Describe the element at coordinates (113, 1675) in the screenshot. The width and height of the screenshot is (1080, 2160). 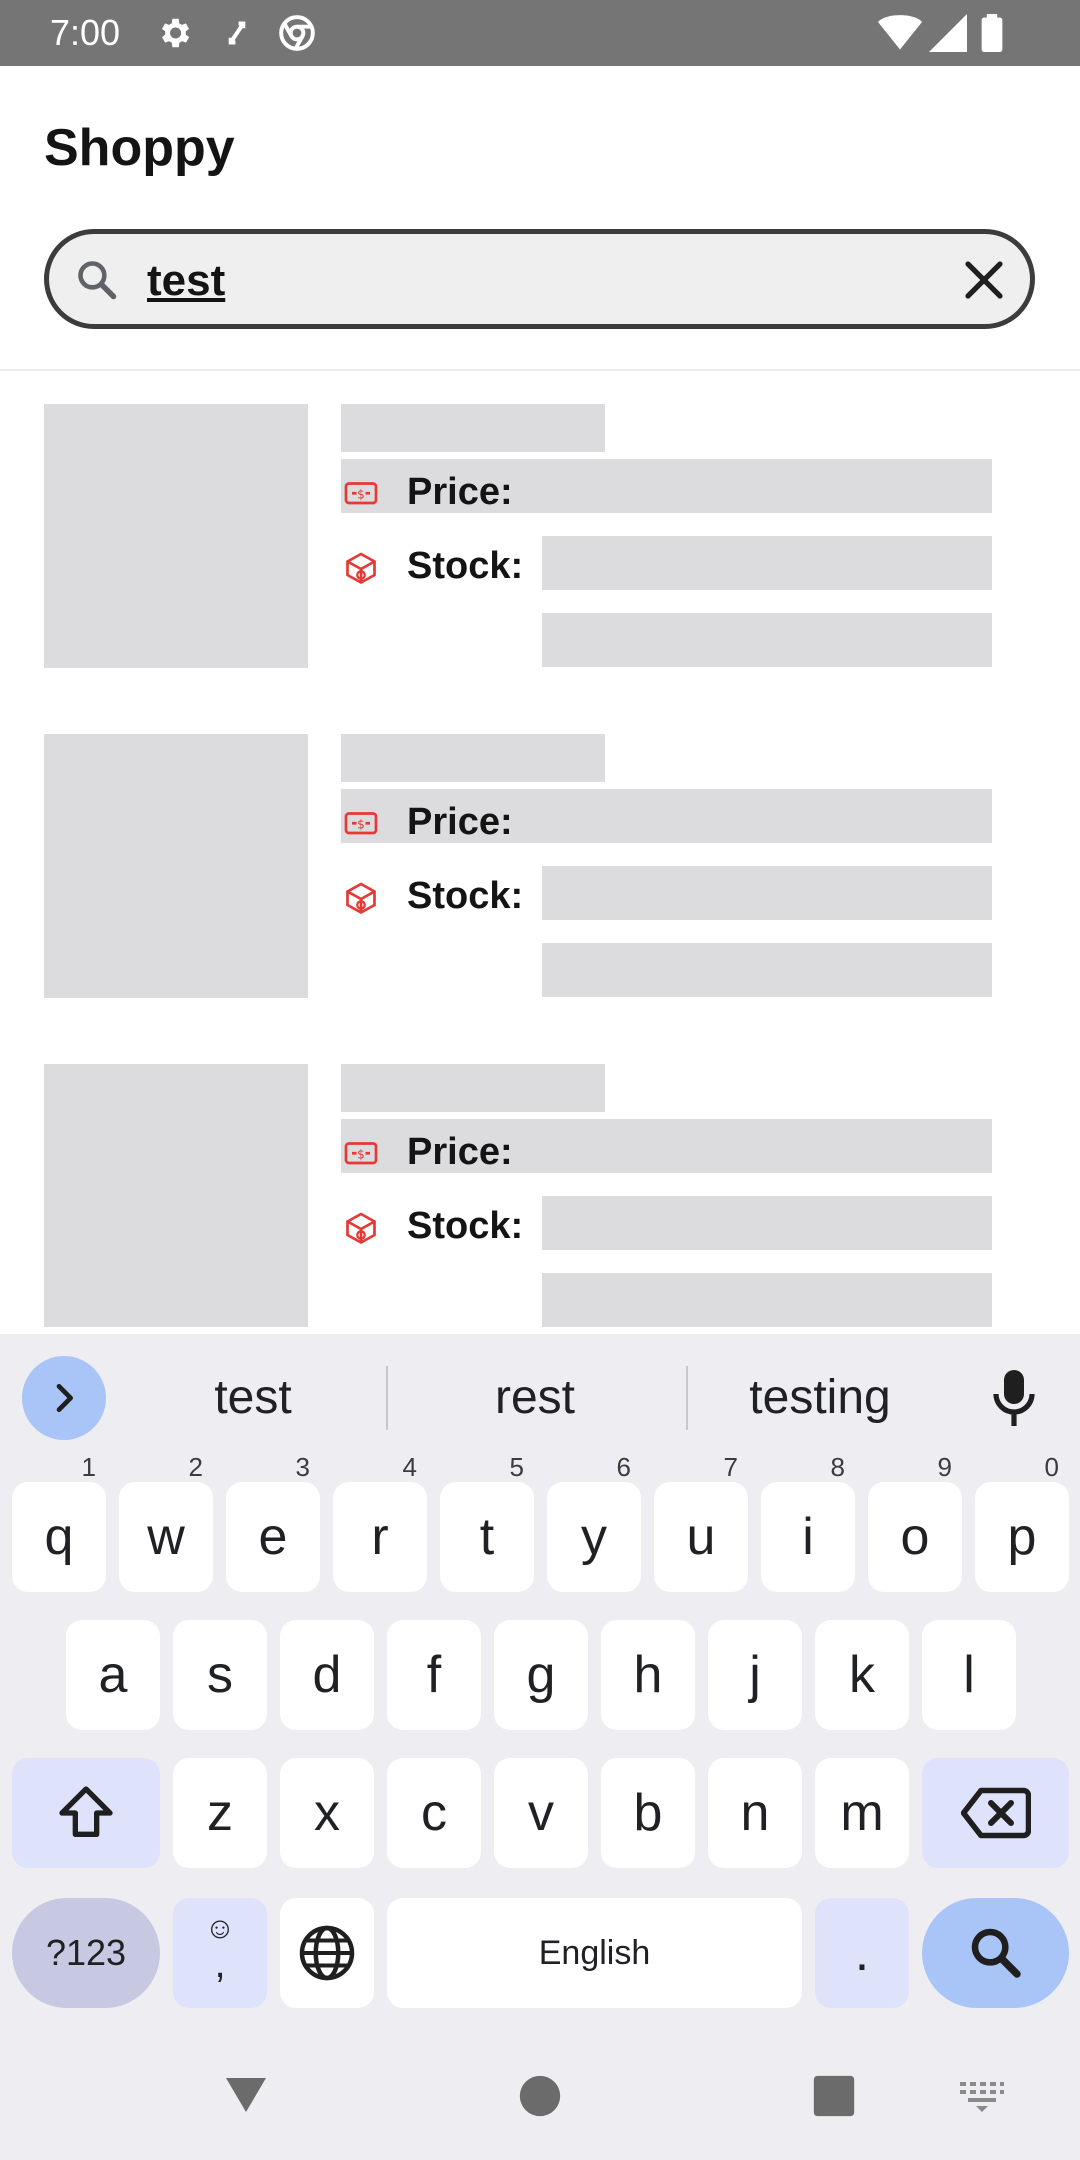
I see `key-a: a` at that location.